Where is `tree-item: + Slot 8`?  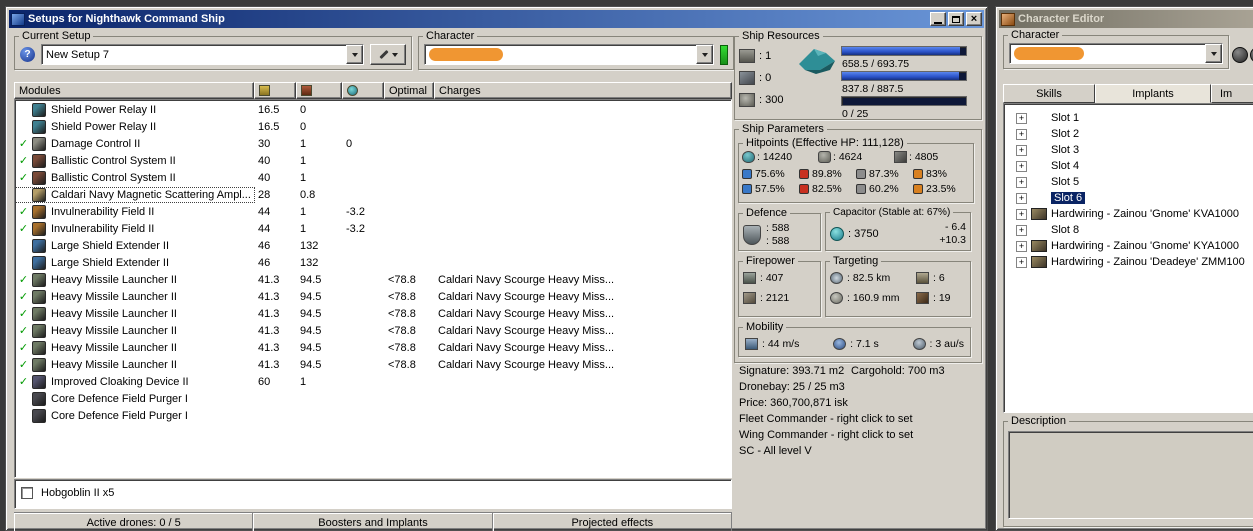 tree-item: + Slot 8 is located at coordinates (1128, 230).